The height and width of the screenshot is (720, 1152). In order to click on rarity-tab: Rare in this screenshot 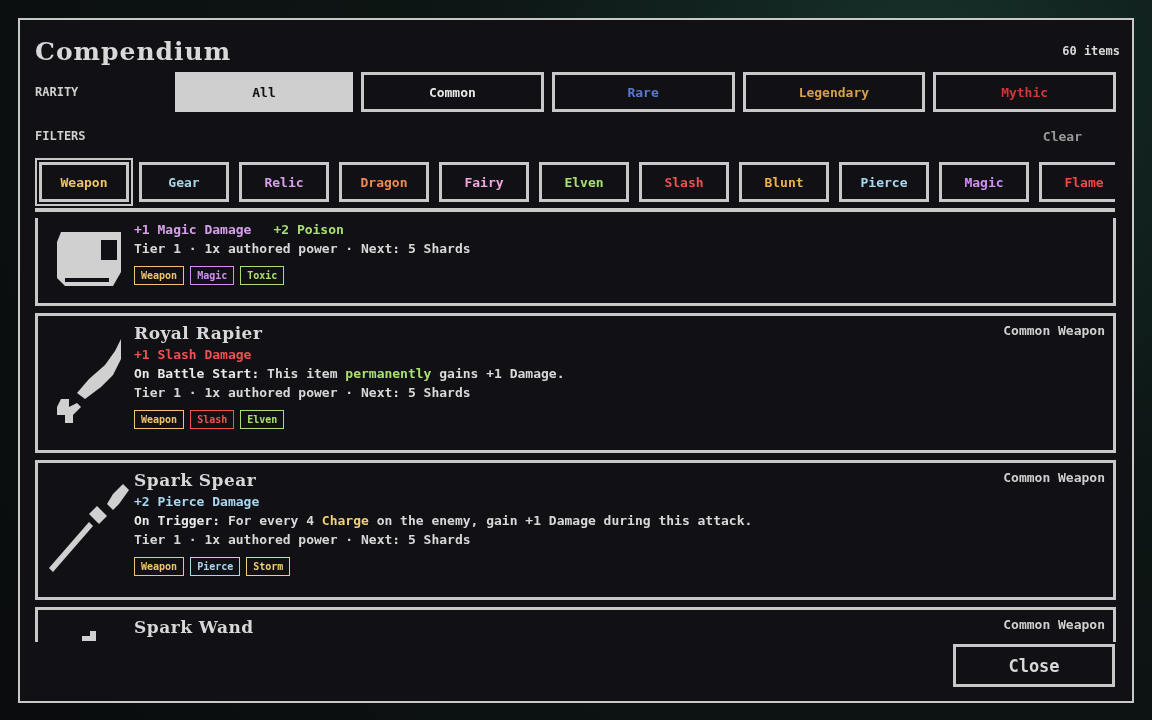, I will do `click(643, 92)`.